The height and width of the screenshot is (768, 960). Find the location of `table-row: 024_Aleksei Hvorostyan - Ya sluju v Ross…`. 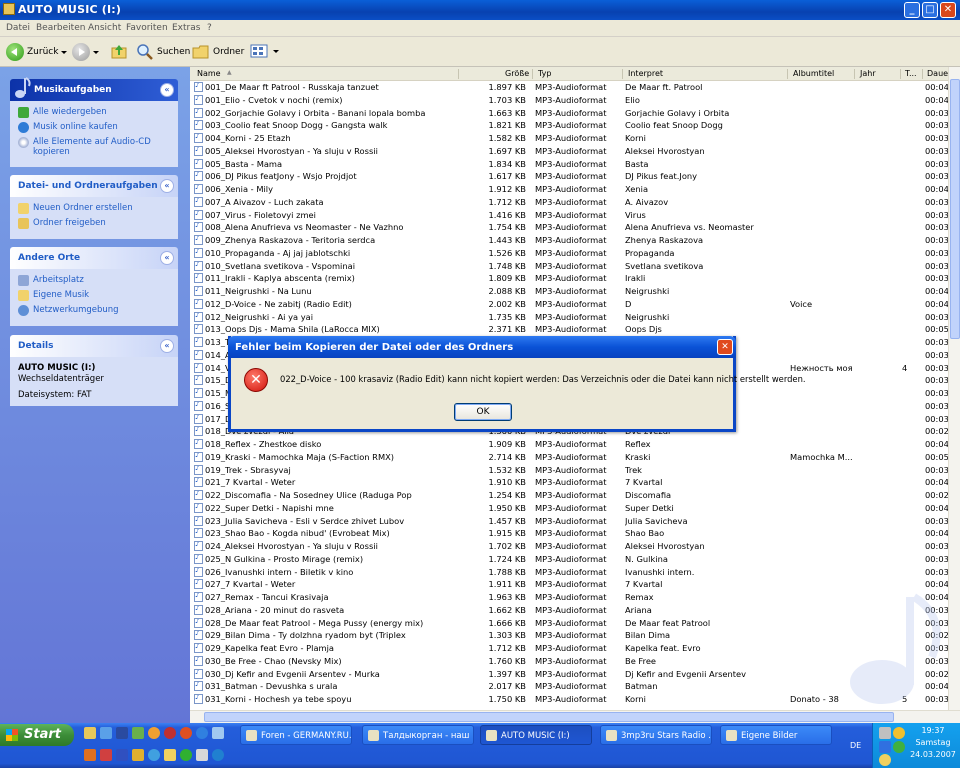

table-row: 024_Aleksei Hvorostyan - Ya sluju v Ross… is located at coordinates (569, 546).